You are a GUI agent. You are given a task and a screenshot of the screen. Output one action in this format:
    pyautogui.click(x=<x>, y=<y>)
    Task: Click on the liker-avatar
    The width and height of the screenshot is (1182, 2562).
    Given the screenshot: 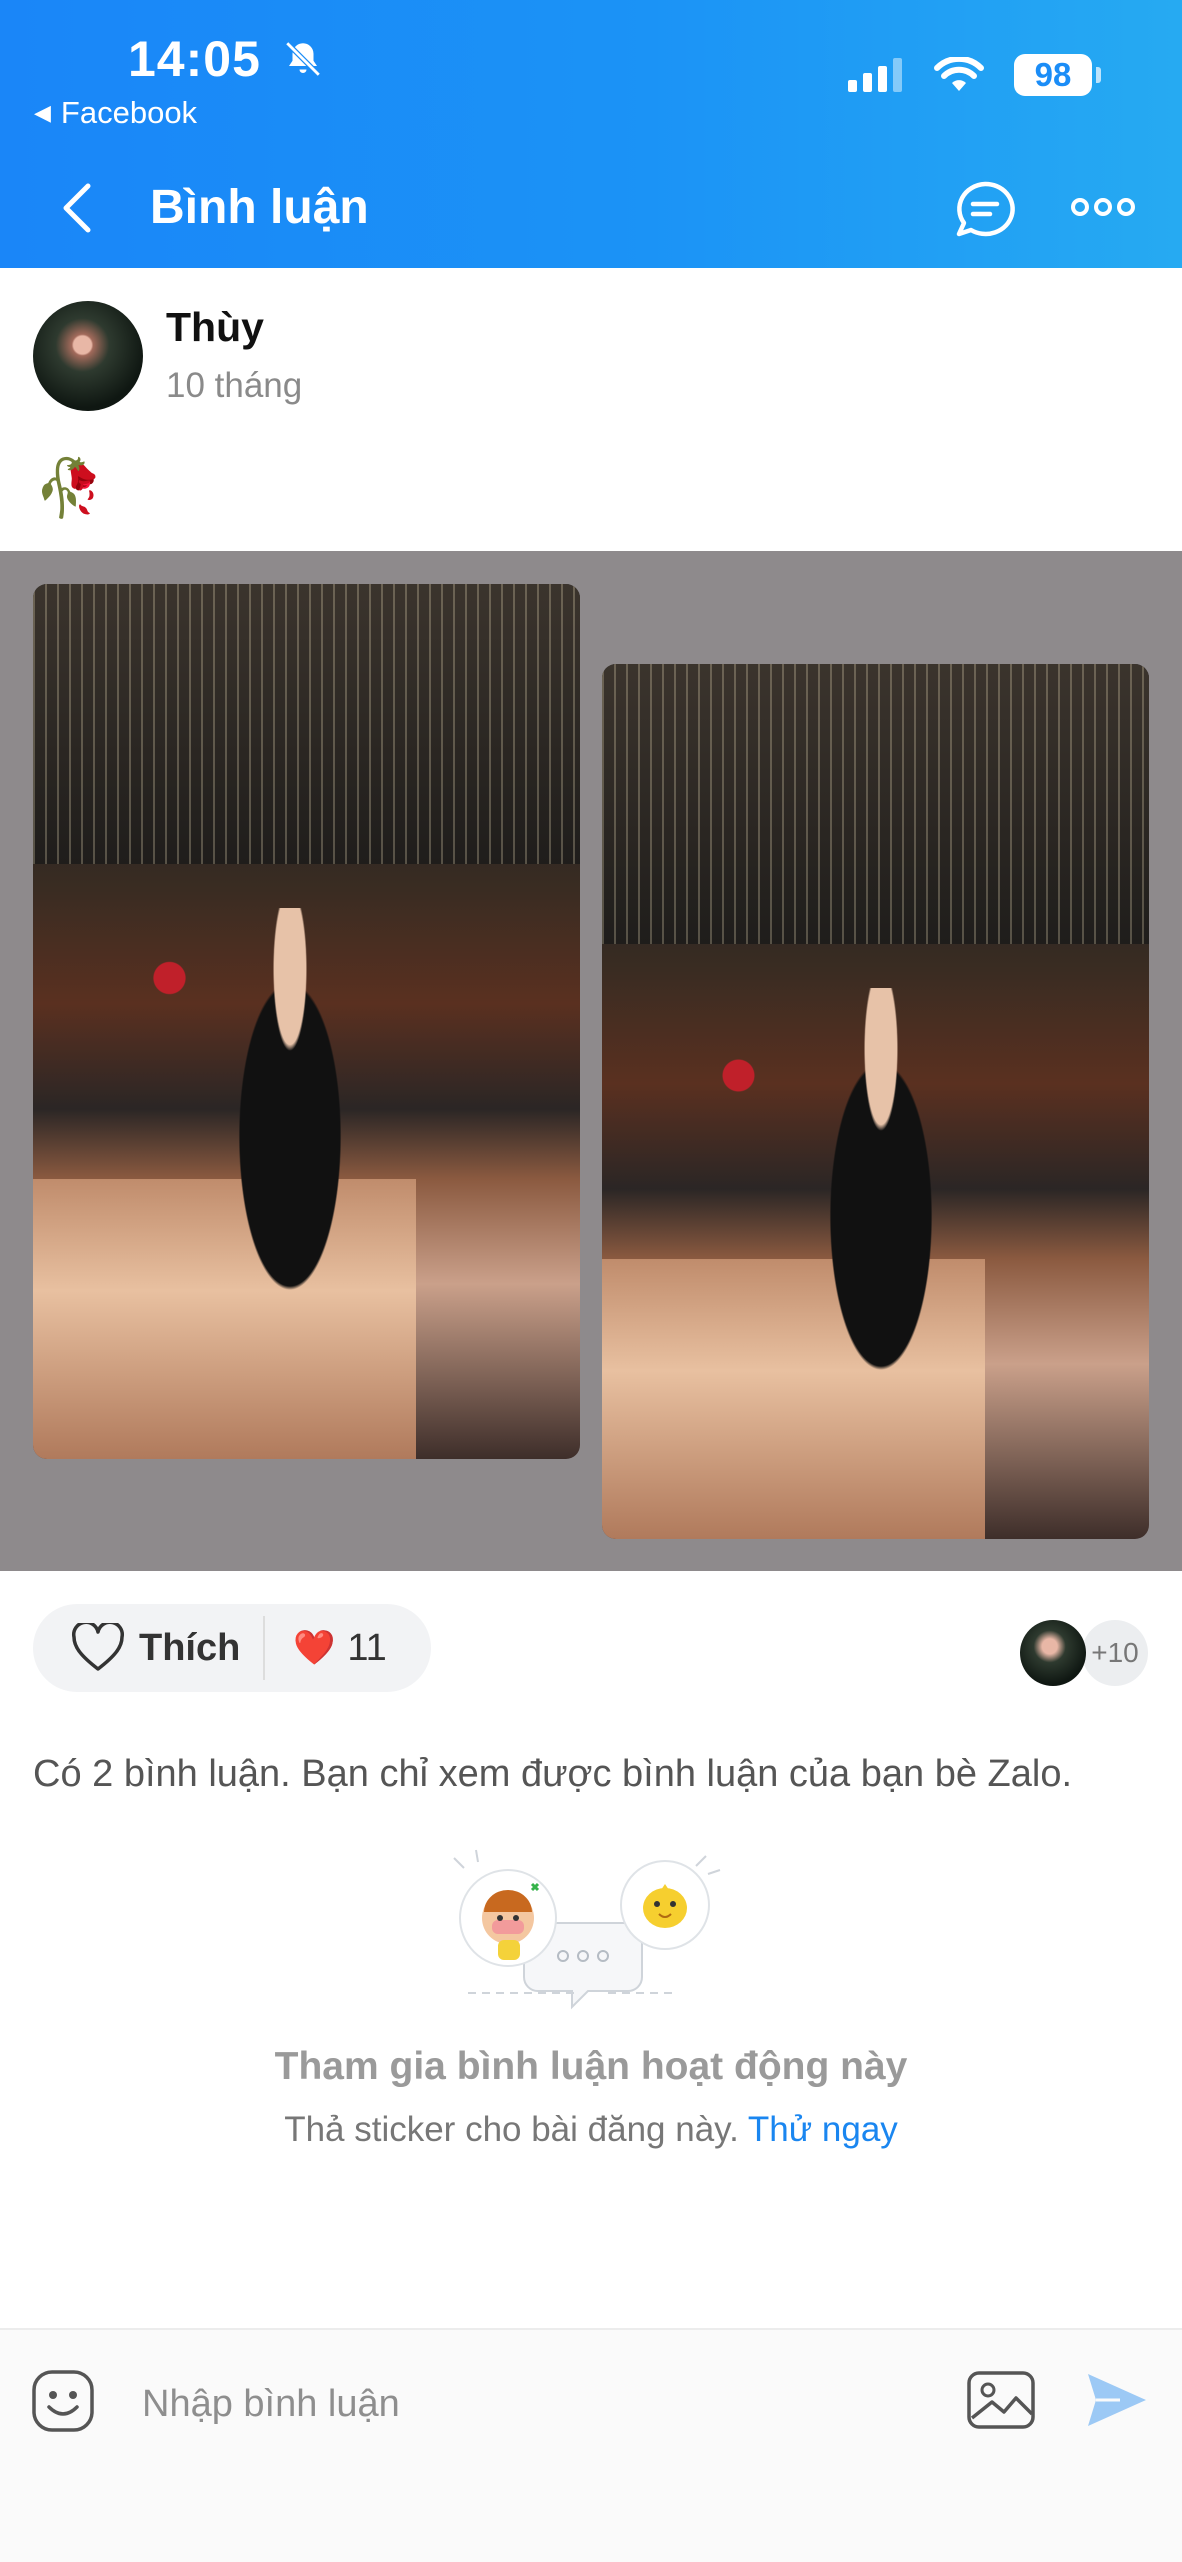 What is the action you would take?
    pyautogui.click(x=1053, y=1653)
    